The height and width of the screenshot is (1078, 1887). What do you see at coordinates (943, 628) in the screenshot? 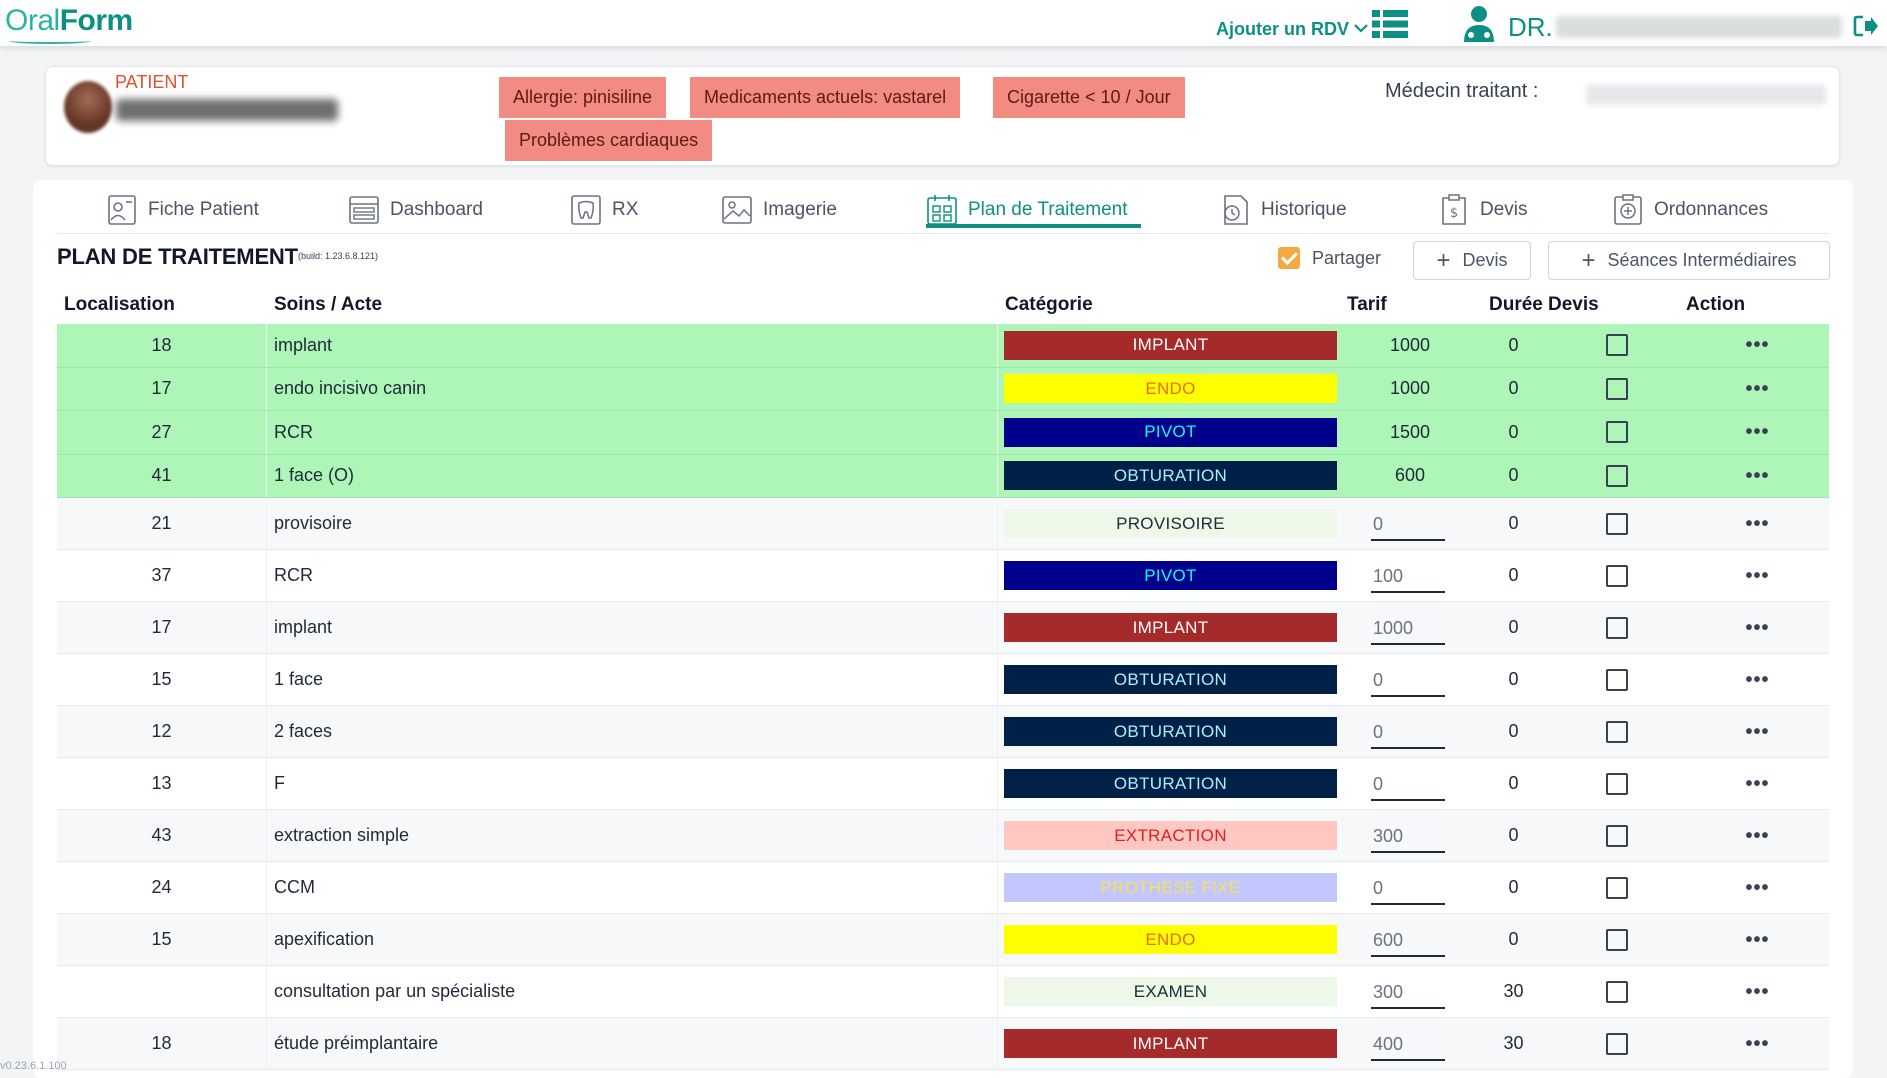
I see `table-row: 17 implant IMPLANT 1000 0 •••` at bounding box center [943, 628].